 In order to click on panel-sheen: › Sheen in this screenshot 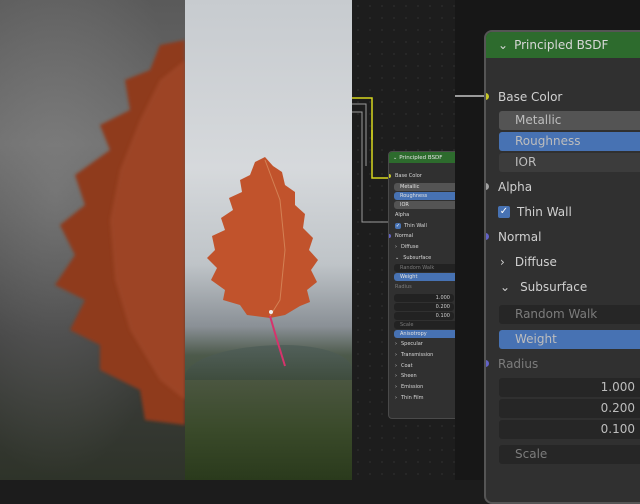, I will do `click(424, 376)`.